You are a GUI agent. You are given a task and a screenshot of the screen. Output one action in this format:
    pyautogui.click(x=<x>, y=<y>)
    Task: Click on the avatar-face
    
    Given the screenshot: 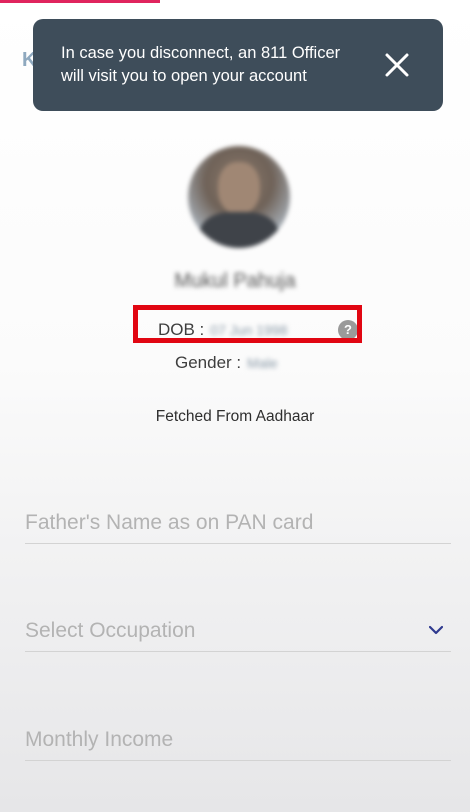 What is the action you would take?
    pyautogui.click(x=239, y=188)
    